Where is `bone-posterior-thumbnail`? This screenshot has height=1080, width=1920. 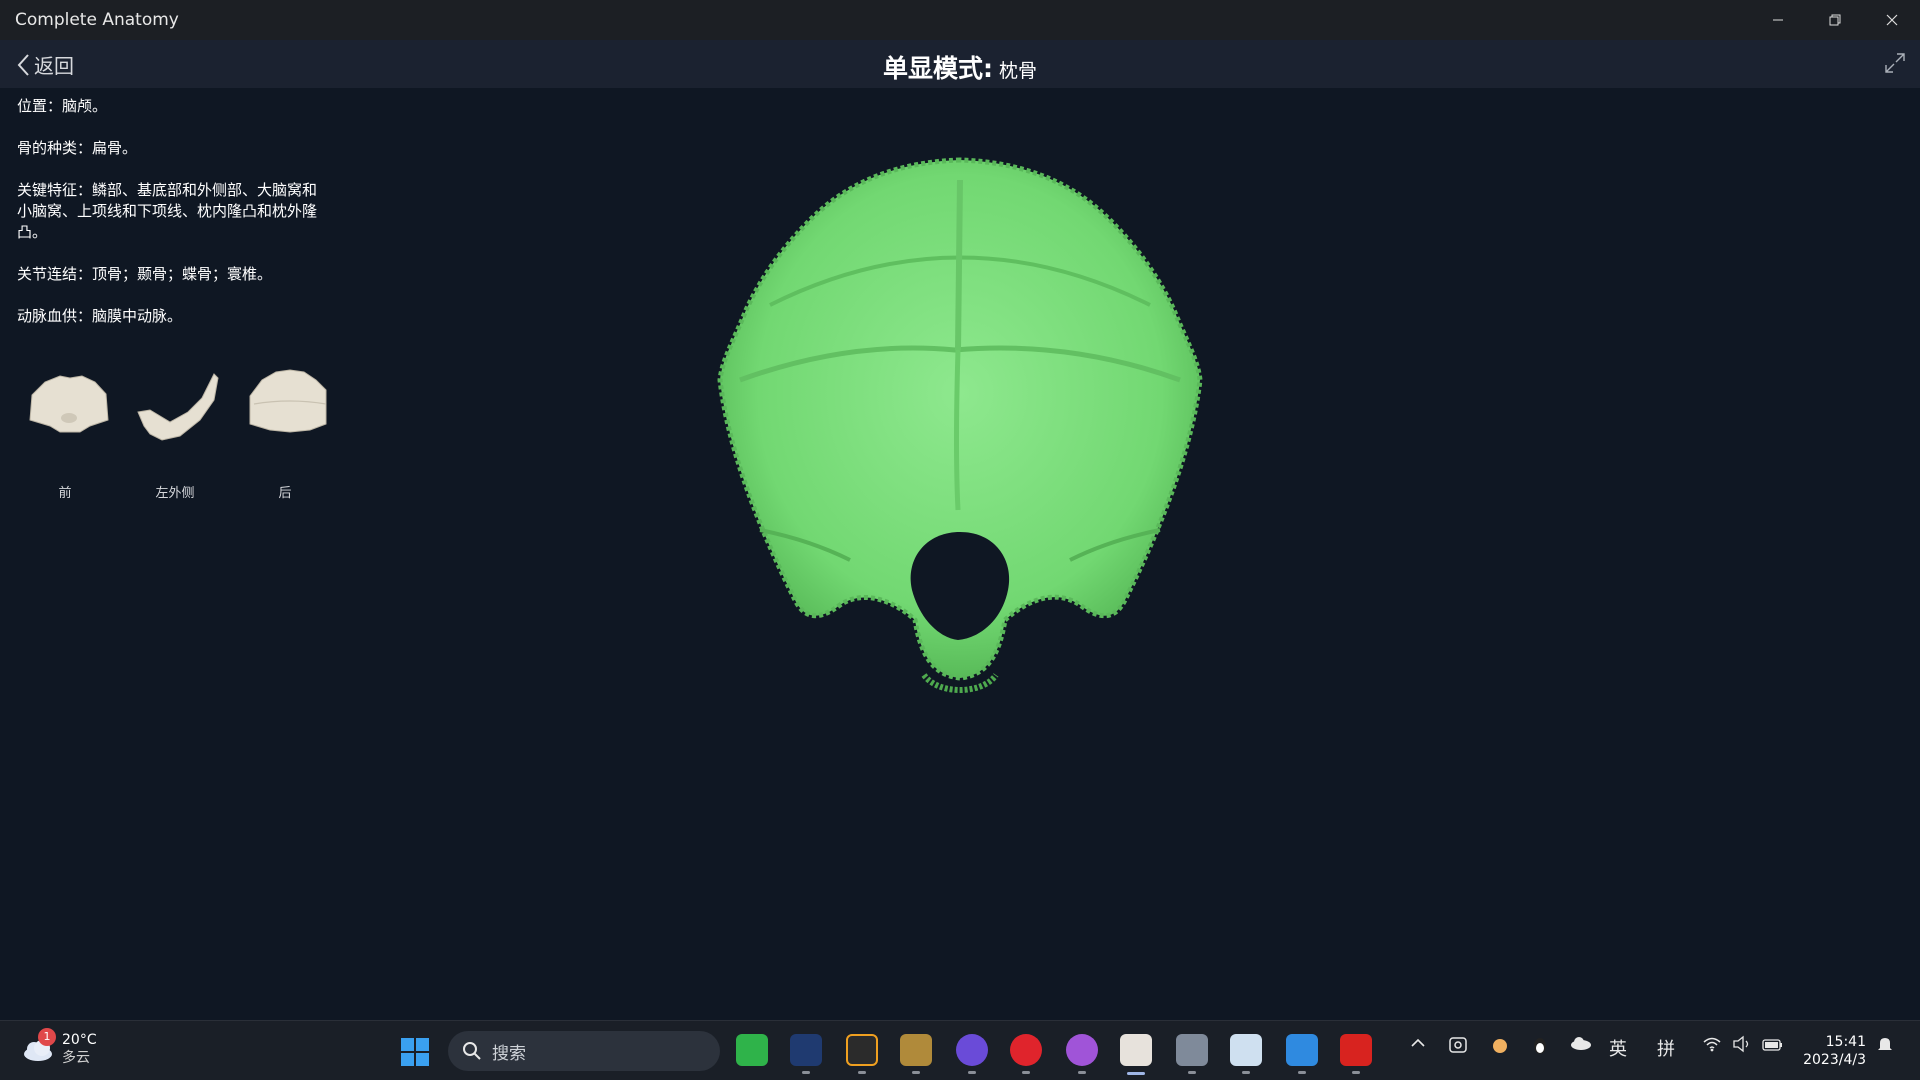 bone-posterior-thumbnail is located at coordinates (288, 401).